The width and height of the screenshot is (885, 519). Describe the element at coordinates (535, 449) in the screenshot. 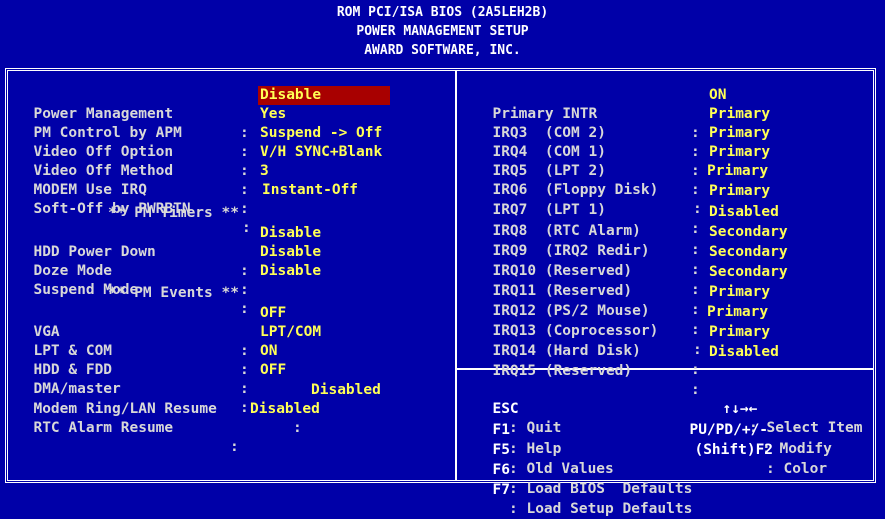

I see `help-text: : Help` at that location.